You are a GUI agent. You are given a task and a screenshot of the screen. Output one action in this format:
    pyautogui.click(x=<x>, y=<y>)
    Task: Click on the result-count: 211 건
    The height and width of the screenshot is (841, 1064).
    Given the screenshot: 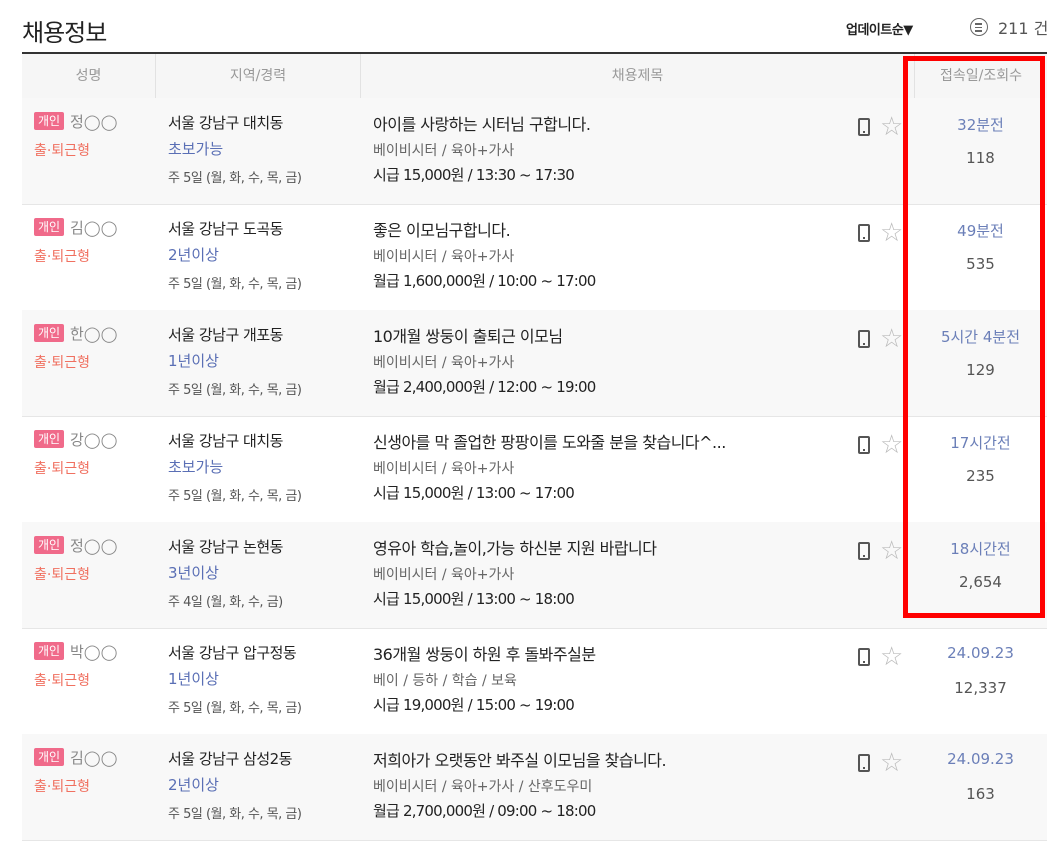 What is the action you would take?
    pyautogui.click(x=1009, y=27)
    